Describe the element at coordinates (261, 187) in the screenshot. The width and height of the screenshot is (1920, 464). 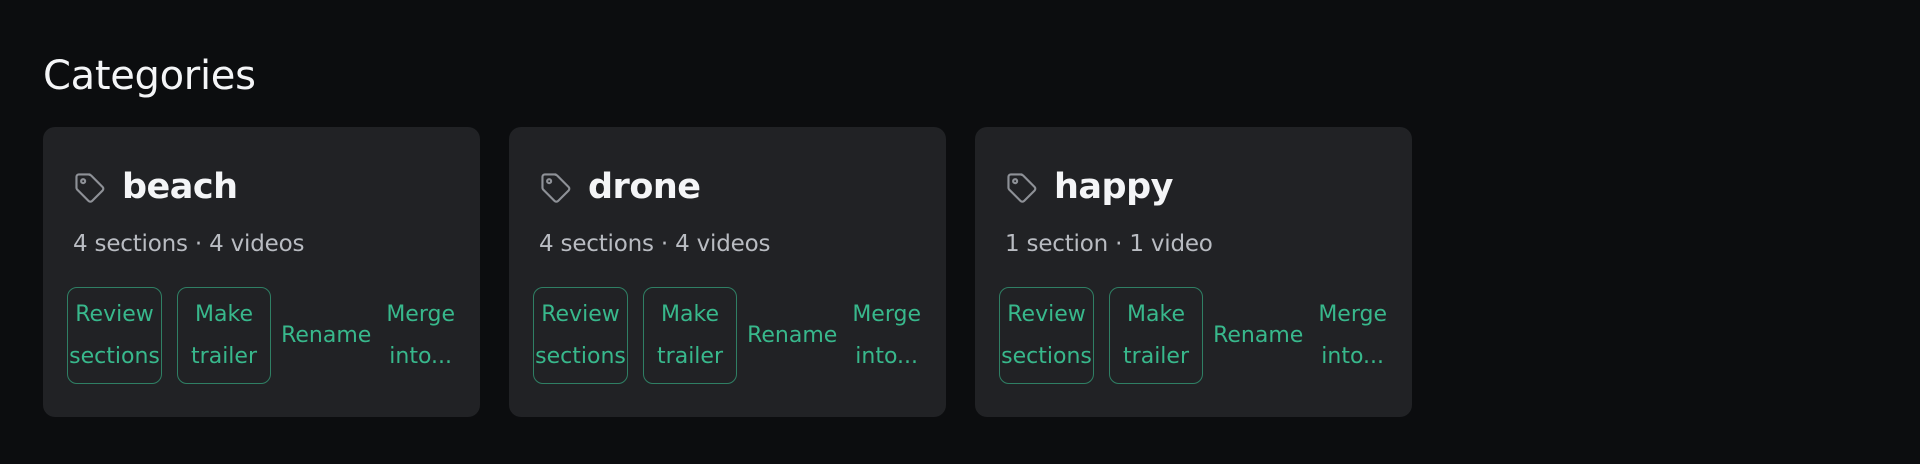
I see `category-card-header: beach` at that location.